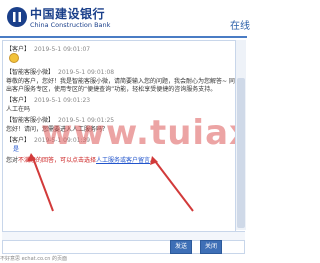 The height and width of the screenshot is (263, 320). I want to click on input-toolbar, so click(123, 235).